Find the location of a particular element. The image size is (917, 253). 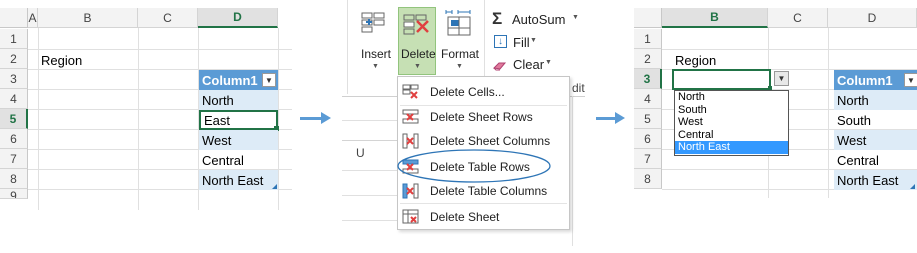

editing-group-label: dit is located at coordinates (578, 88).